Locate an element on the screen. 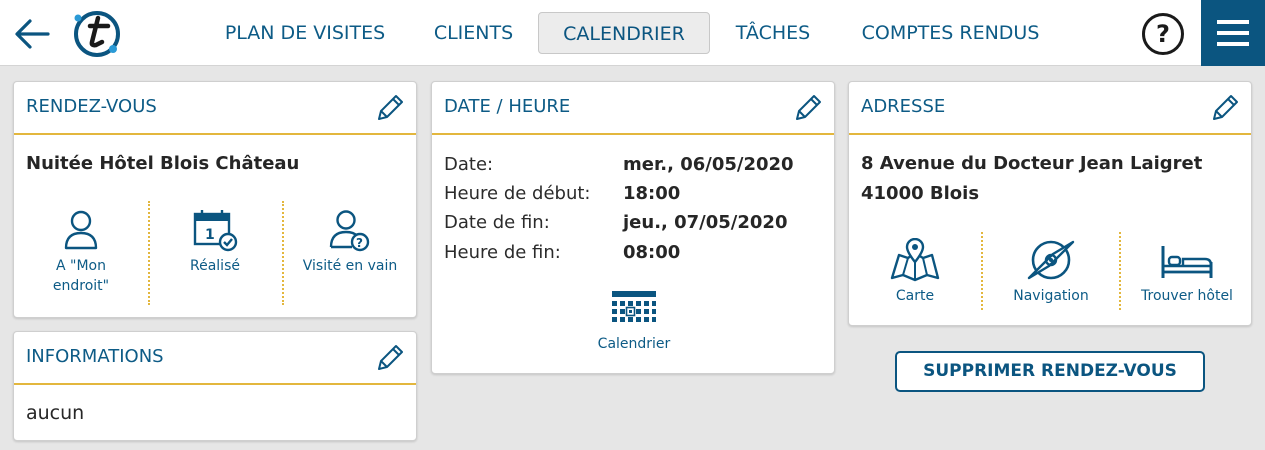 The height and width of the screenshot is (450, 1265). edit-datetime-button is located at coordinates (808, 108).